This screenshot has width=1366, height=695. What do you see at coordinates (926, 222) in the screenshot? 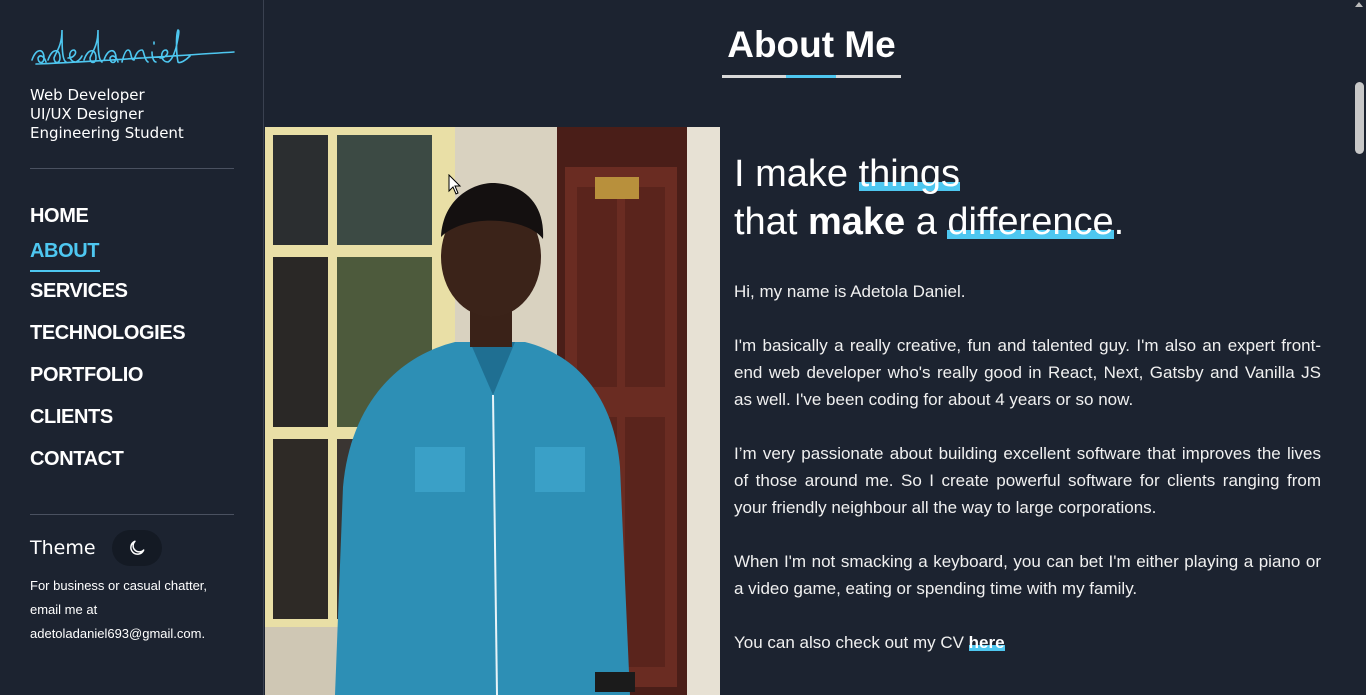
I see `headline-text: a` at bounding box center [926, 222].